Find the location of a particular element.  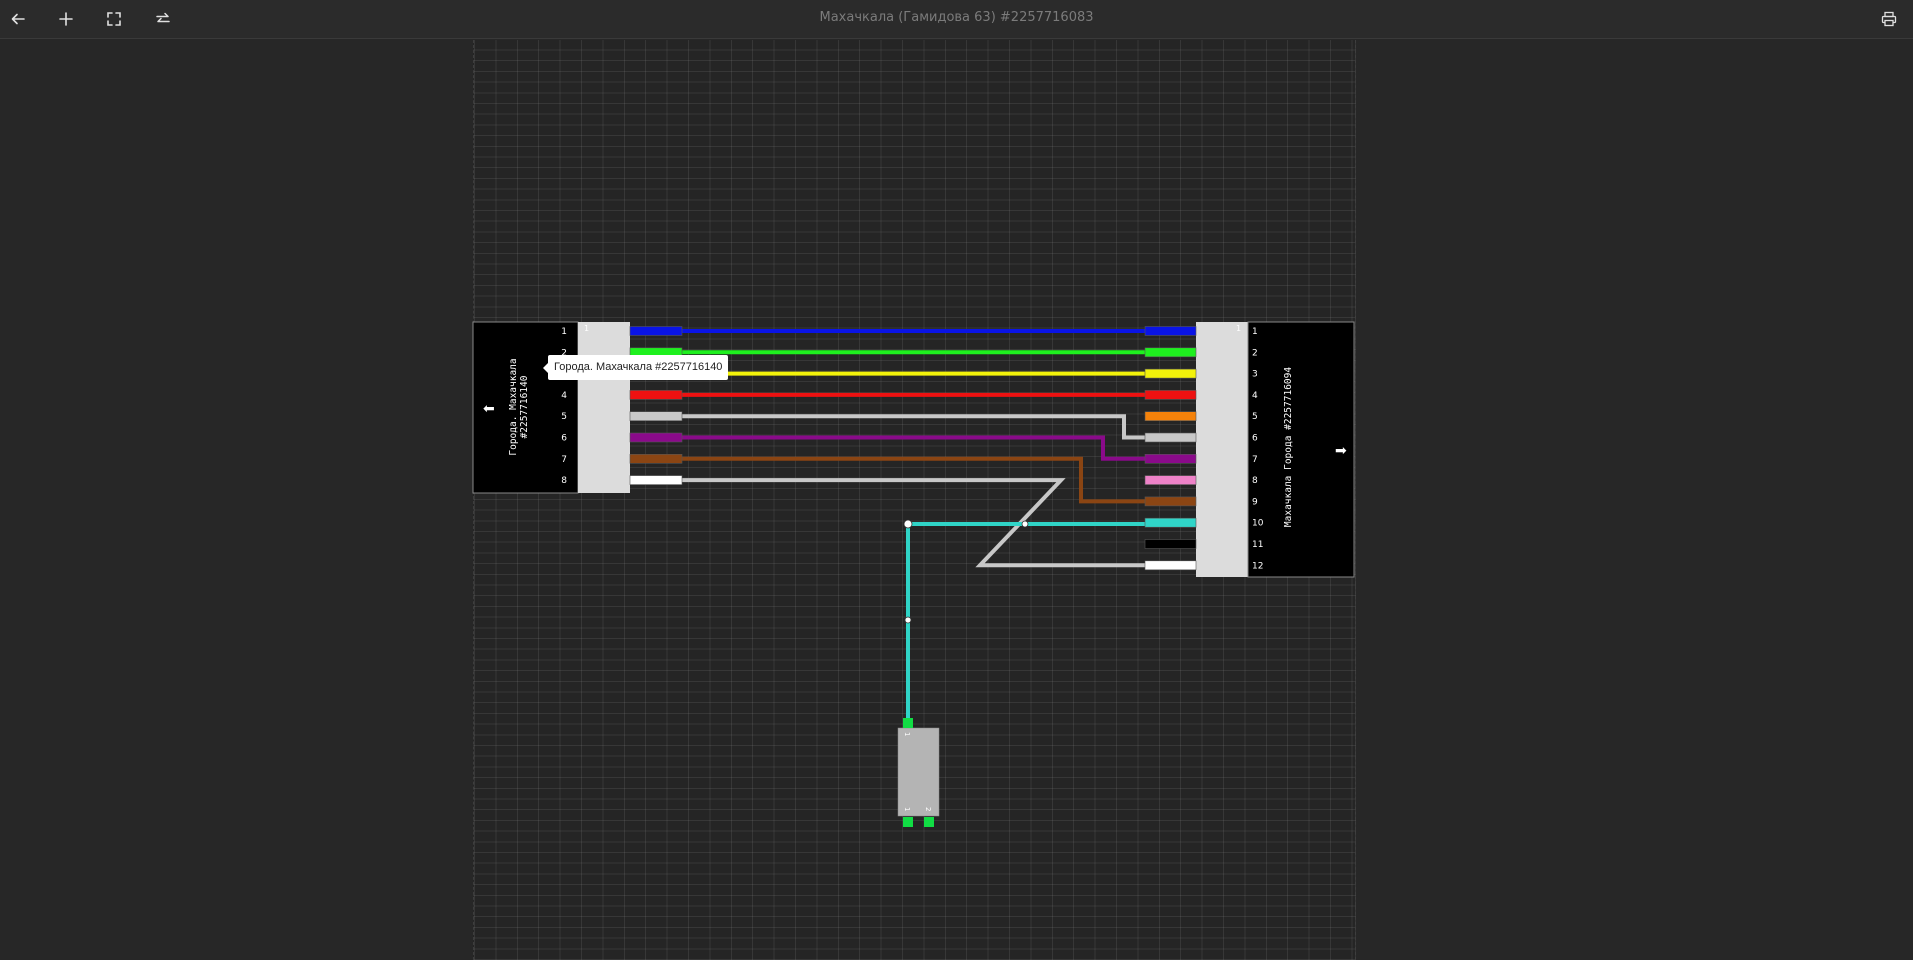

left-cable: ⬅ Города. Махачкала #2257716140 12345678 is located at coordinates (525, 407).